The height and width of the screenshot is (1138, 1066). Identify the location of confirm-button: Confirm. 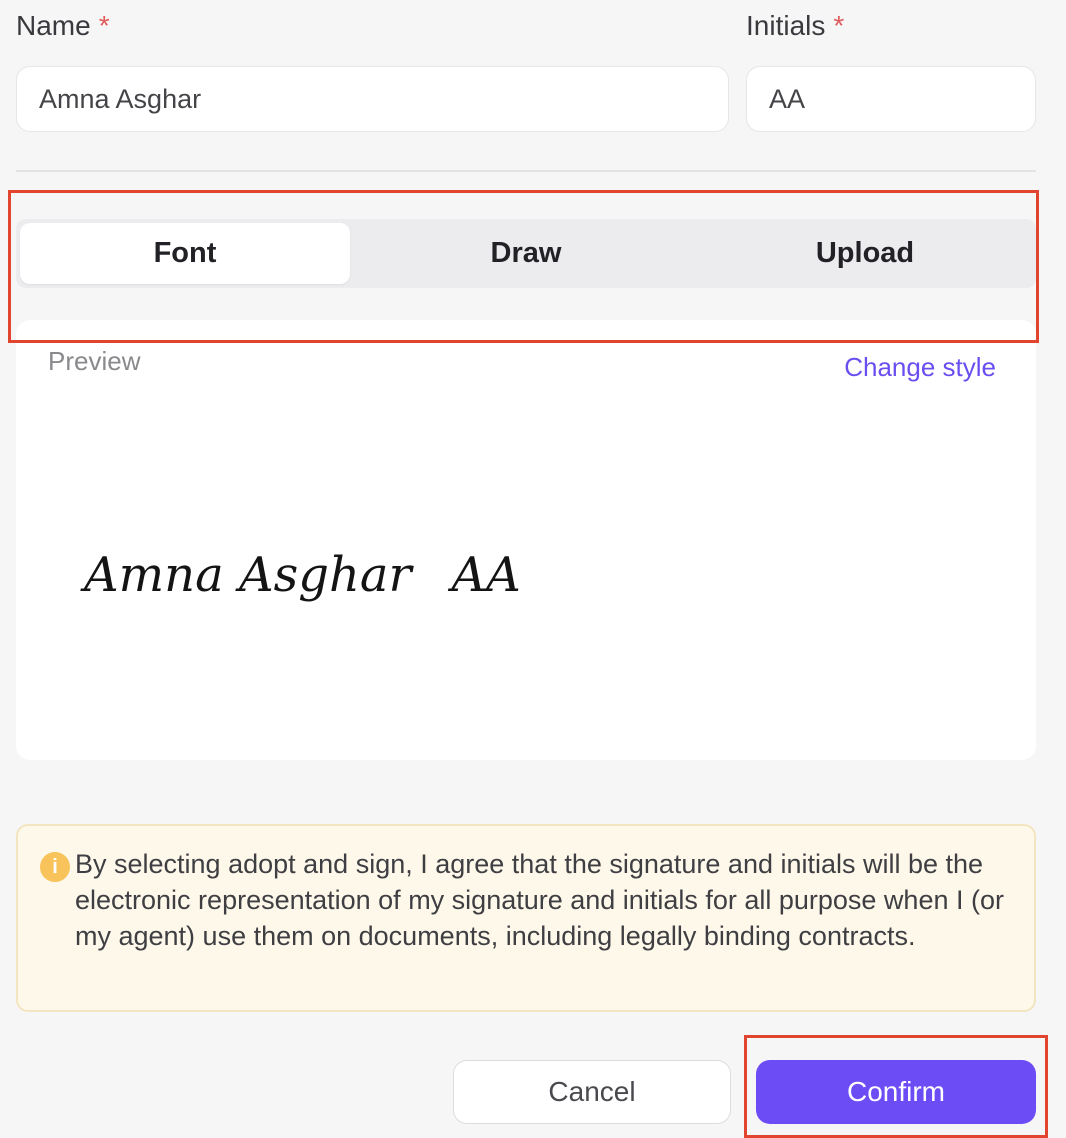
(896, 1092).